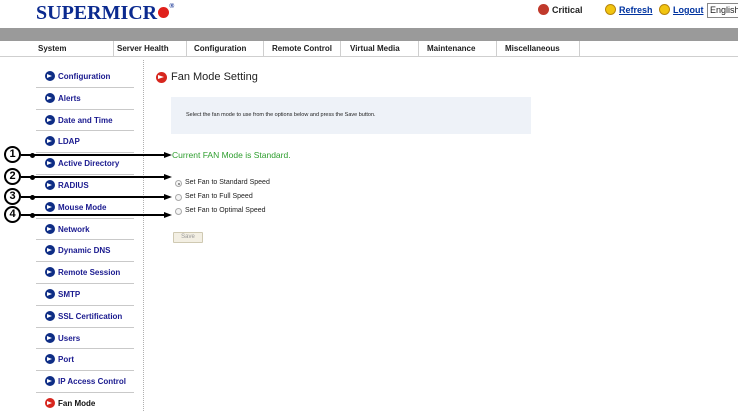 This screenshot has height=411, width=738. Describe the element at coordinates (85, 402) in the screenshot. I see `sidebar-item-fan-mode: Fan Mode` at that location.